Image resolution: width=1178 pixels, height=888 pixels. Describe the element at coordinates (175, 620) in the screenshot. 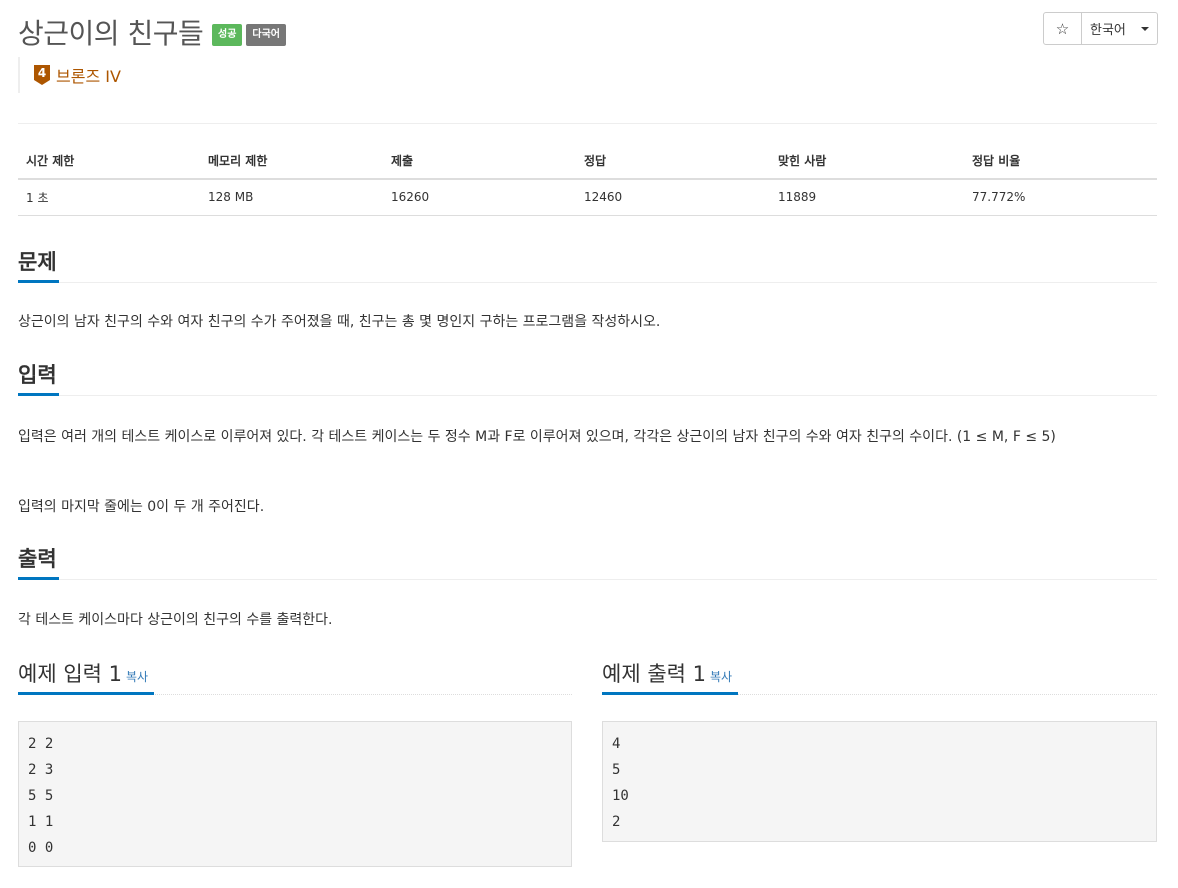

I see `output-text: 각 테스트 케이스마다 상근이의 친구의 수를 출력한다.` at that location.